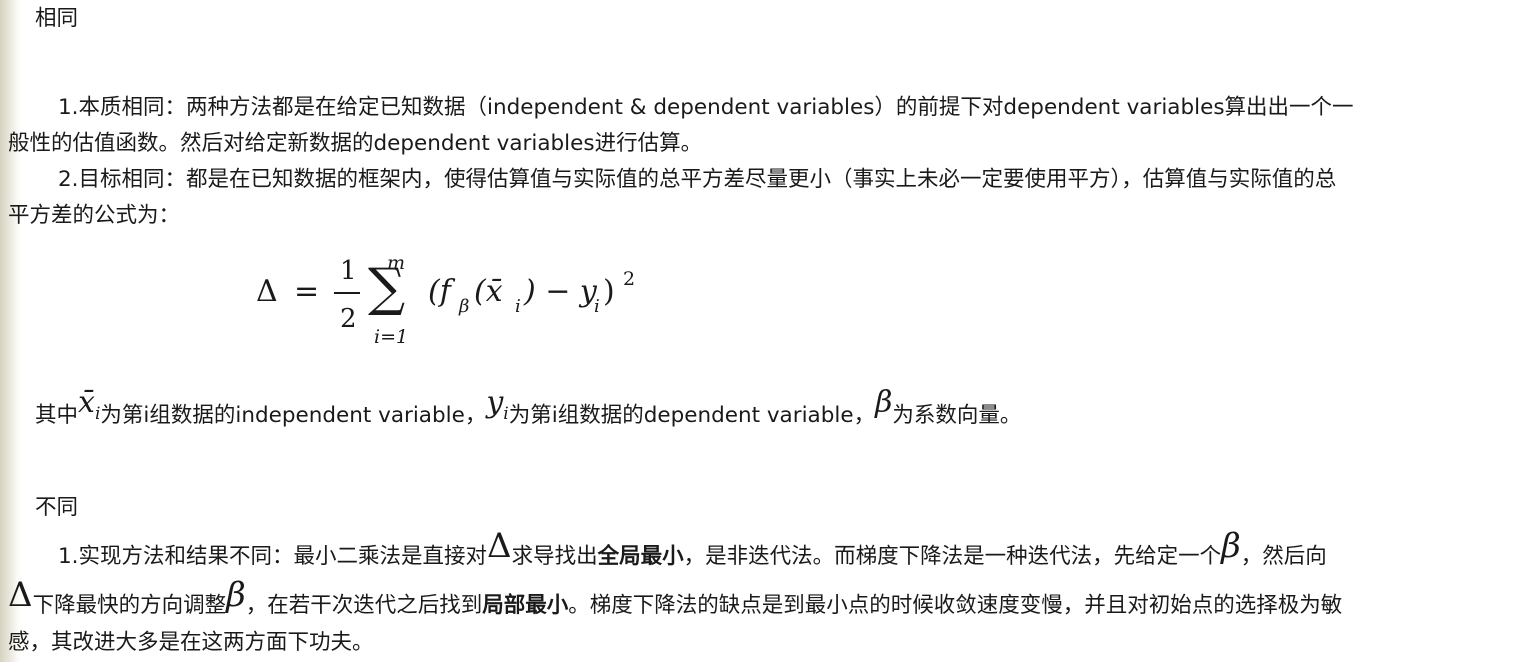 Image resolution: width=1529 pixels, height=662 pixels. I want to click on x-description: 为第i组数据的independent variable，, so click(293, 415).